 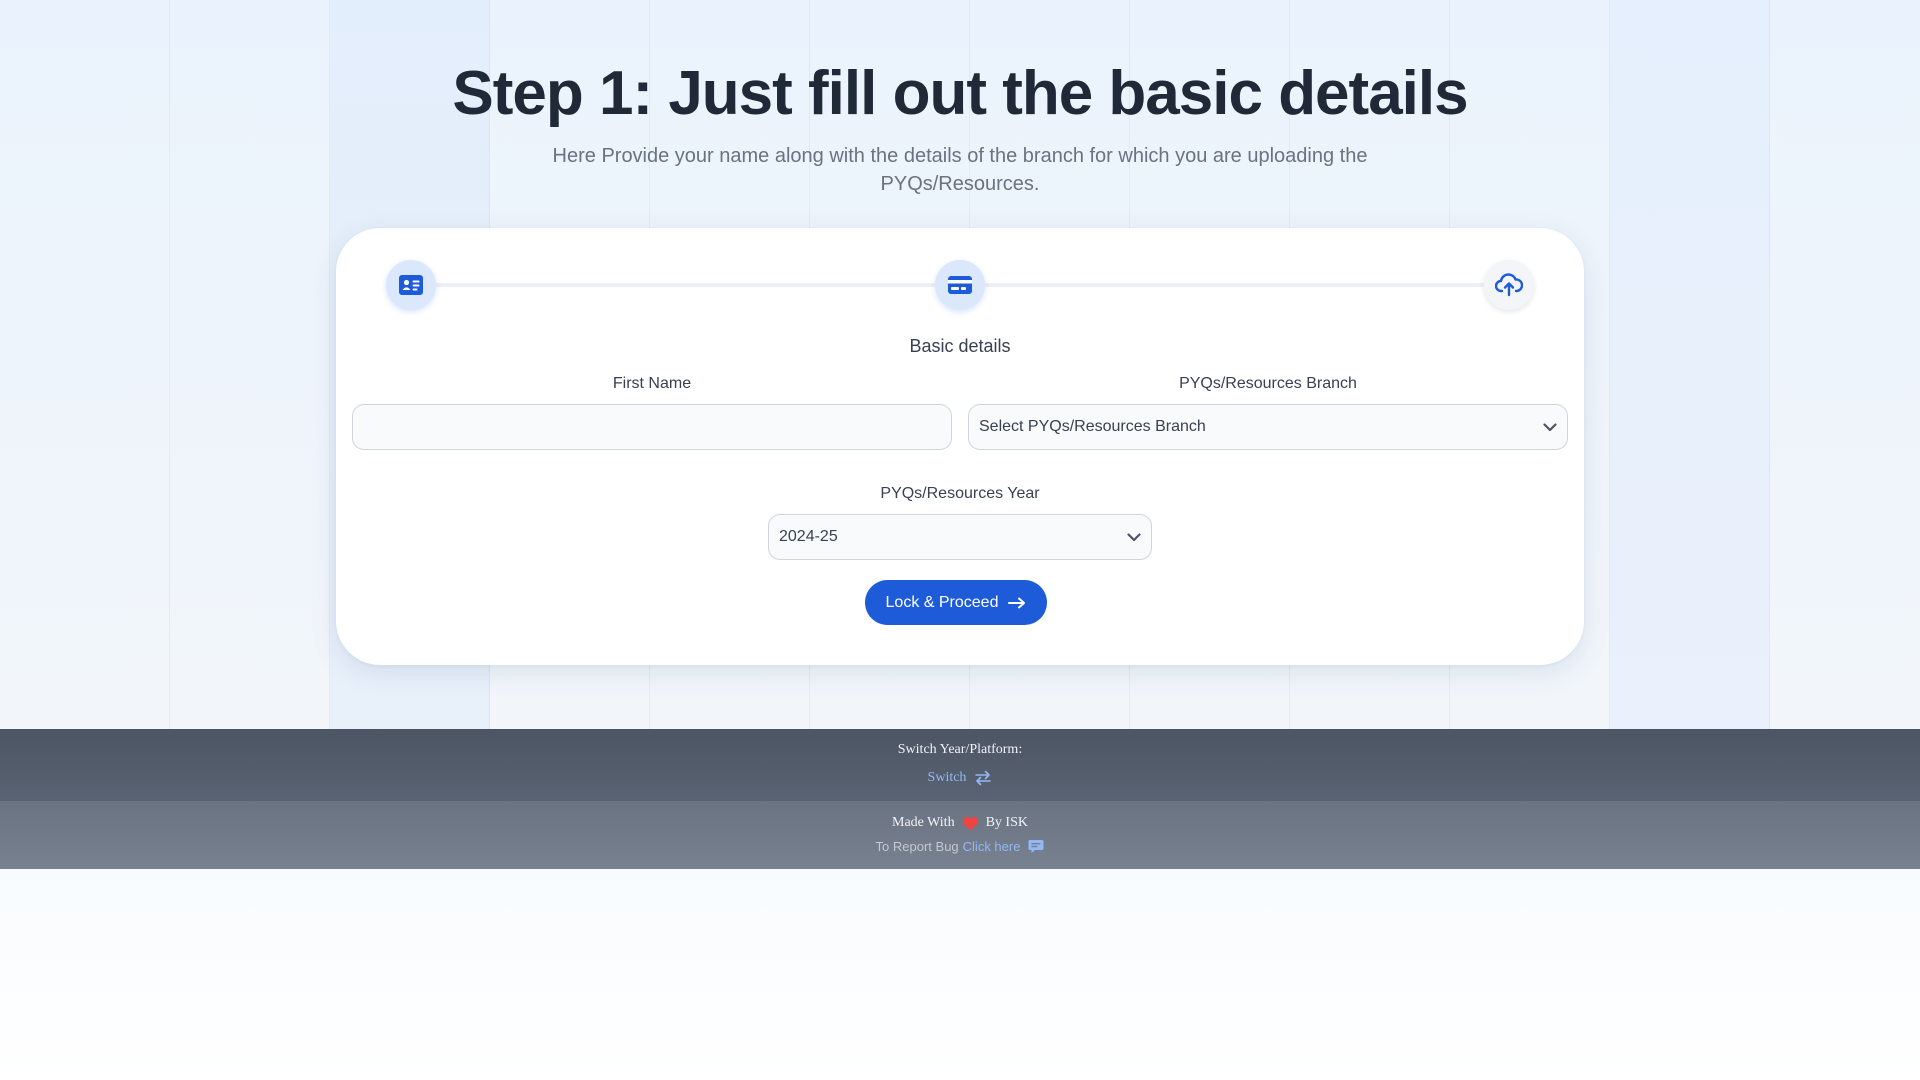 I want to click on footer-switch-bar: Switch Year/Platform: Switch, so click(x=960, y=765).